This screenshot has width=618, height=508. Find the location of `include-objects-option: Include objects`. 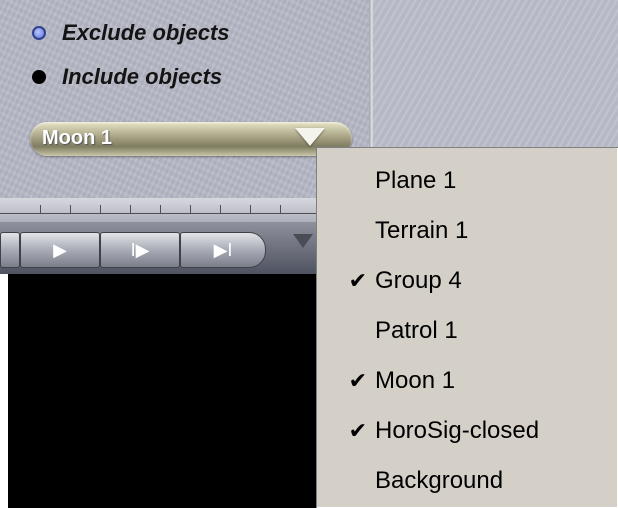

include-objects-option: Include objects is located at coordinates (127, 77).